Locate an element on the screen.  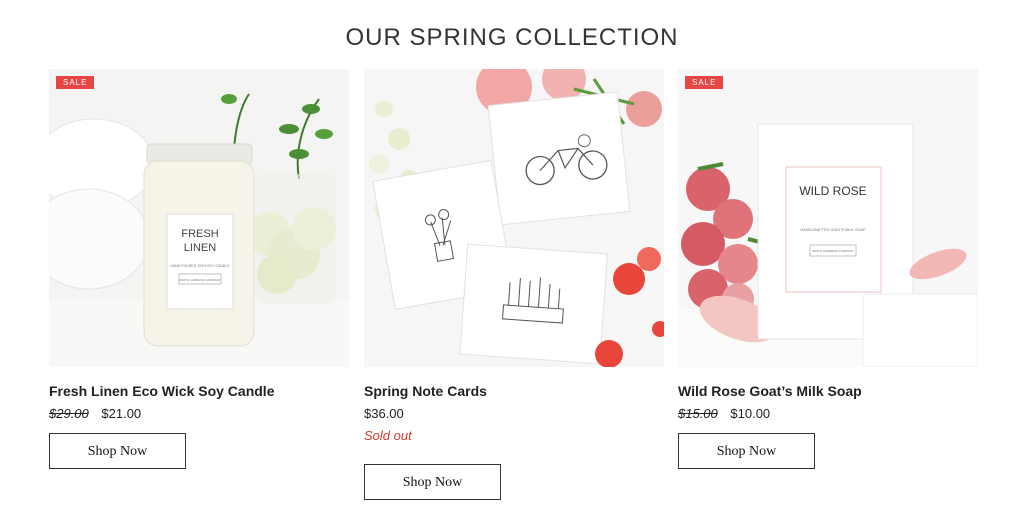
product-name: Wild Rose Goat’s Milk Soap is located at coordinates (828, 391).